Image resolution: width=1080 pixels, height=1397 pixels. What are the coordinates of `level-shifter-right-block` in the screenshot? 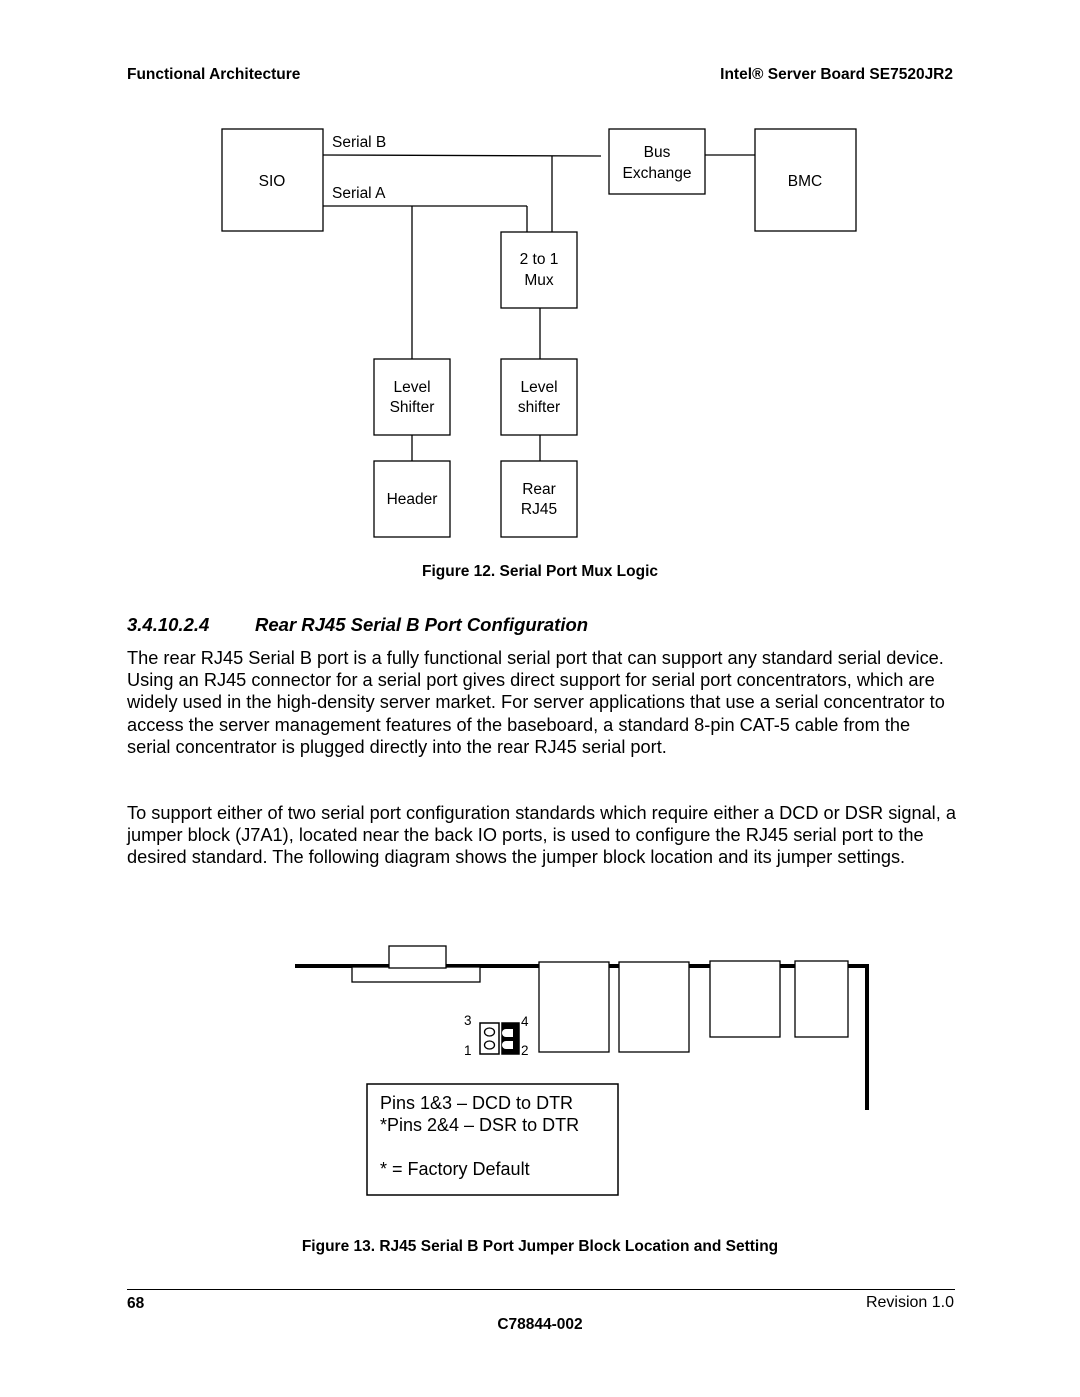 It's located at (539, 397).